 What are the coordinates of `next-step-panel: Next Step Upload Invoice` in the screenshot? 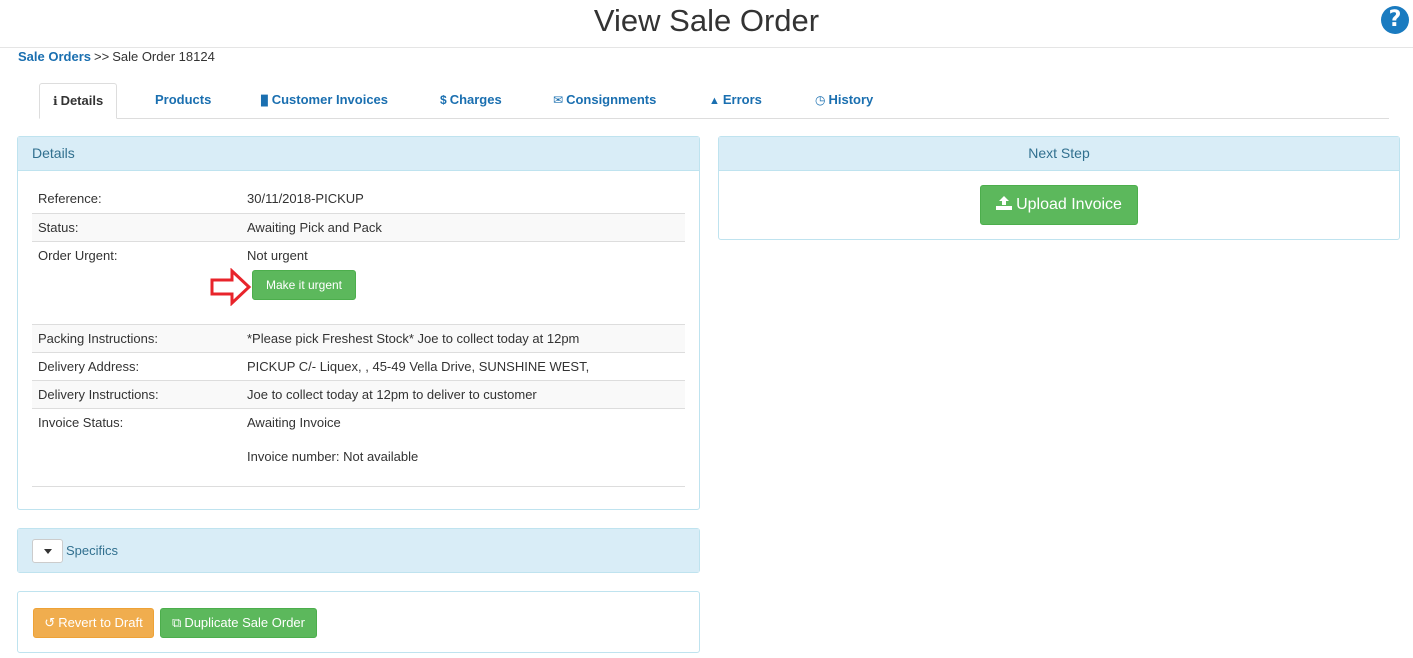 It's located at (1059, 188).